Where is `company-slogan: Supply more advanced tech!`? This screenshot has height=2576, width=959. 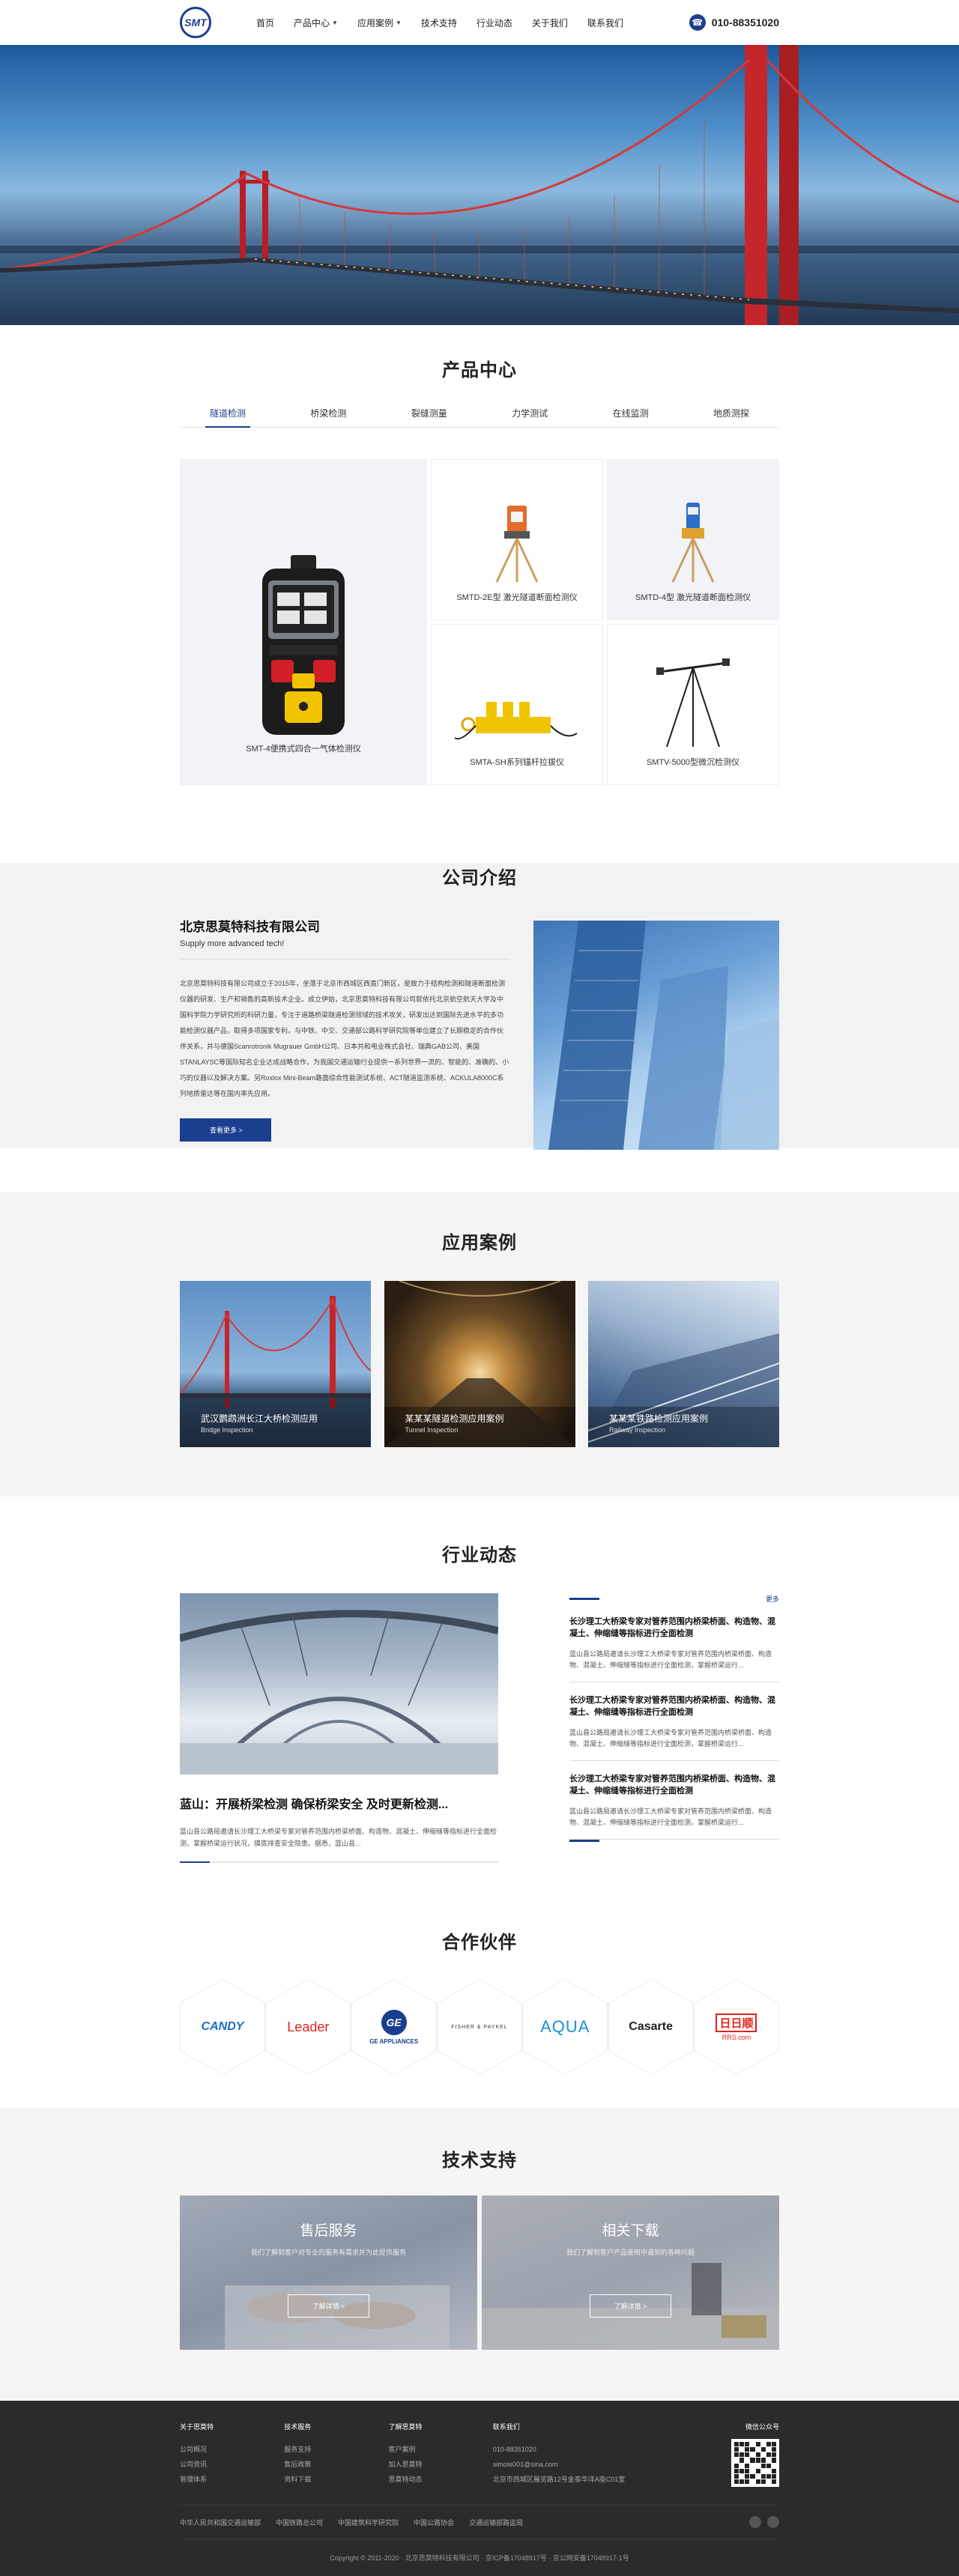
company-slogan: Supply more advanced tech! is located at coordinates (344, 949).